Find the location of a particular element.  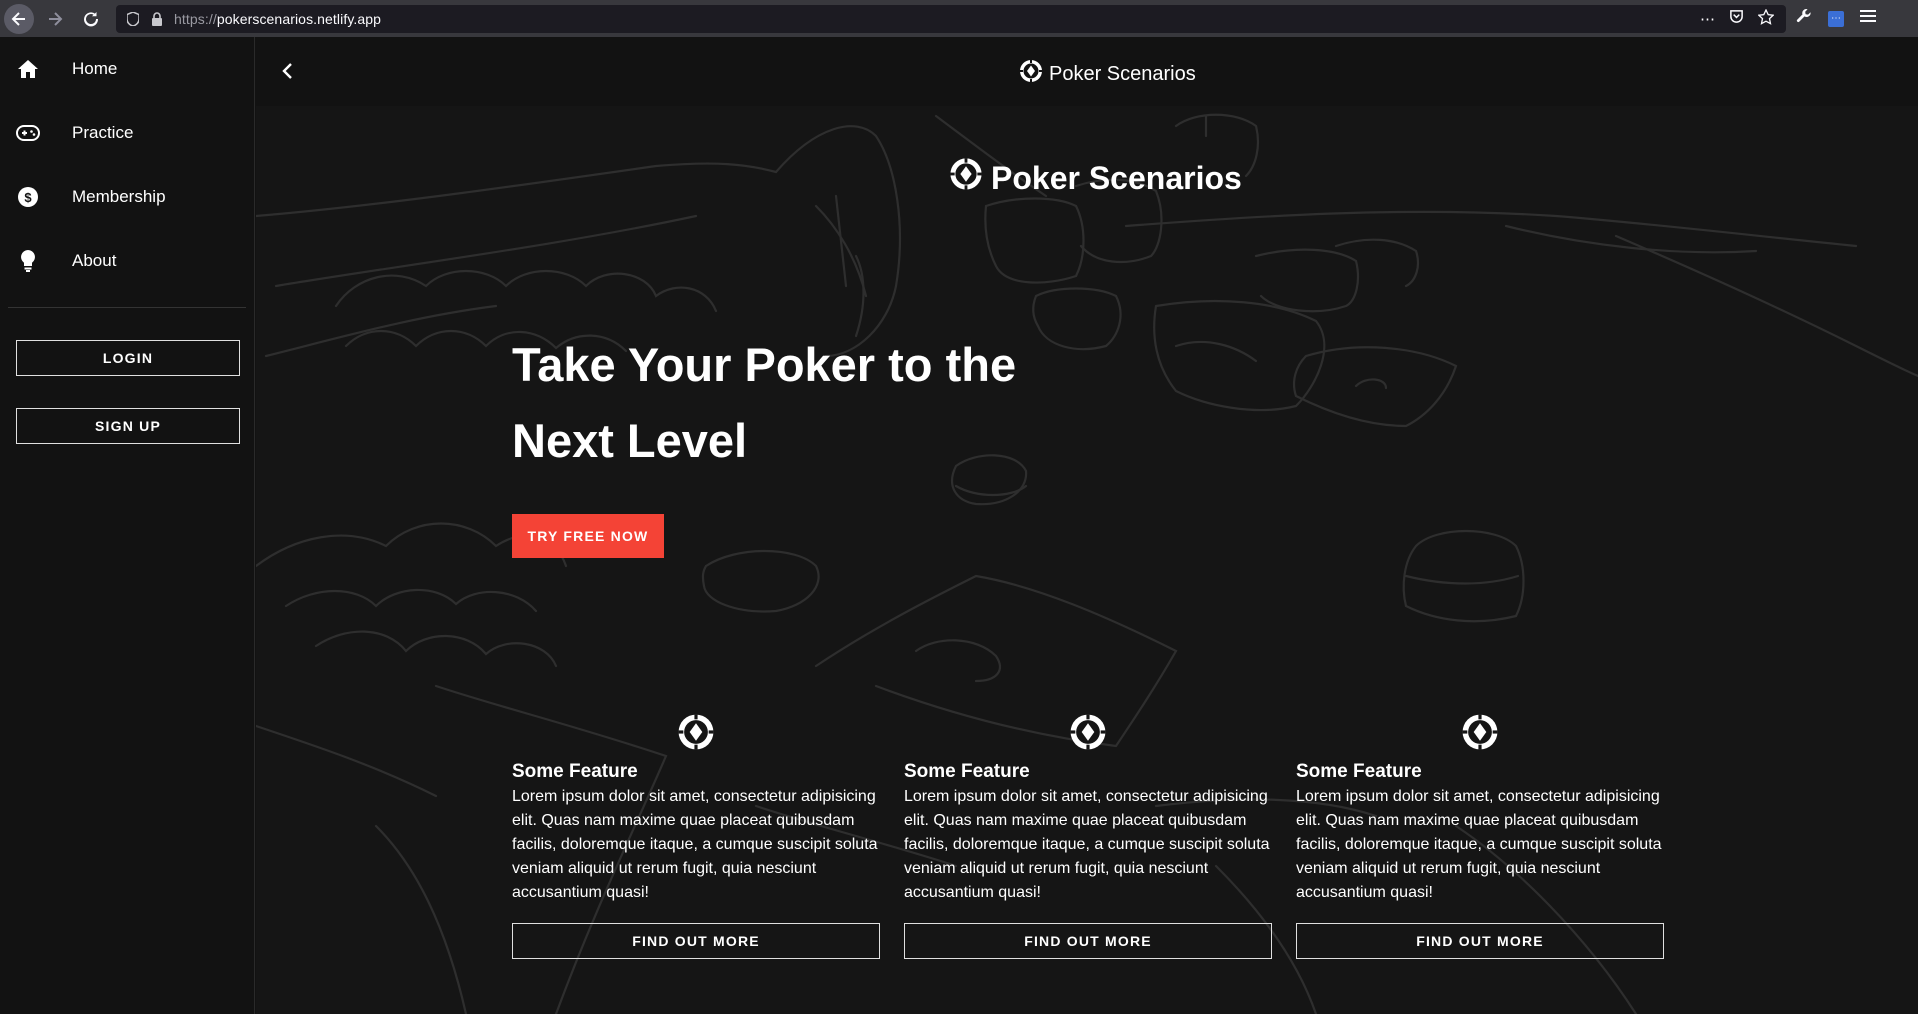

login-button: LOGIN is located at coordinates (128, 358).